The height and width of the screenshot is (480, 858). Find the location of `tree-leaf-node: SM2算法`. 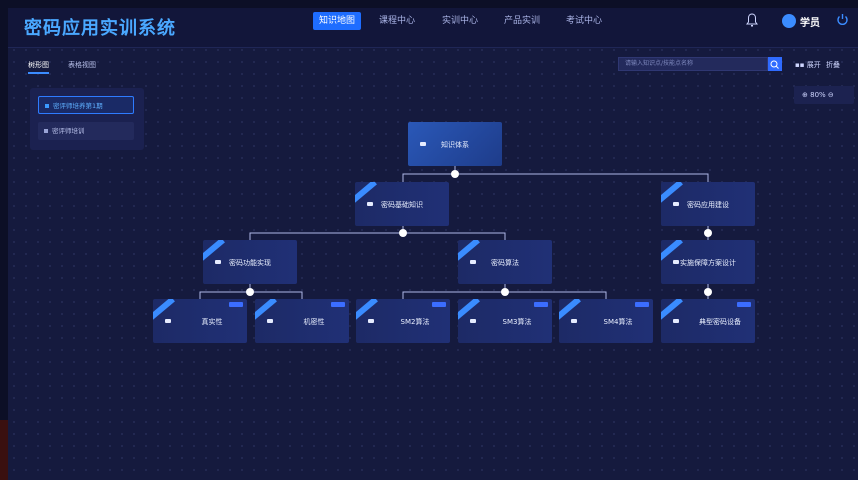

tree-leaf-node: SM2算法 is located at coordinates (403, 321).